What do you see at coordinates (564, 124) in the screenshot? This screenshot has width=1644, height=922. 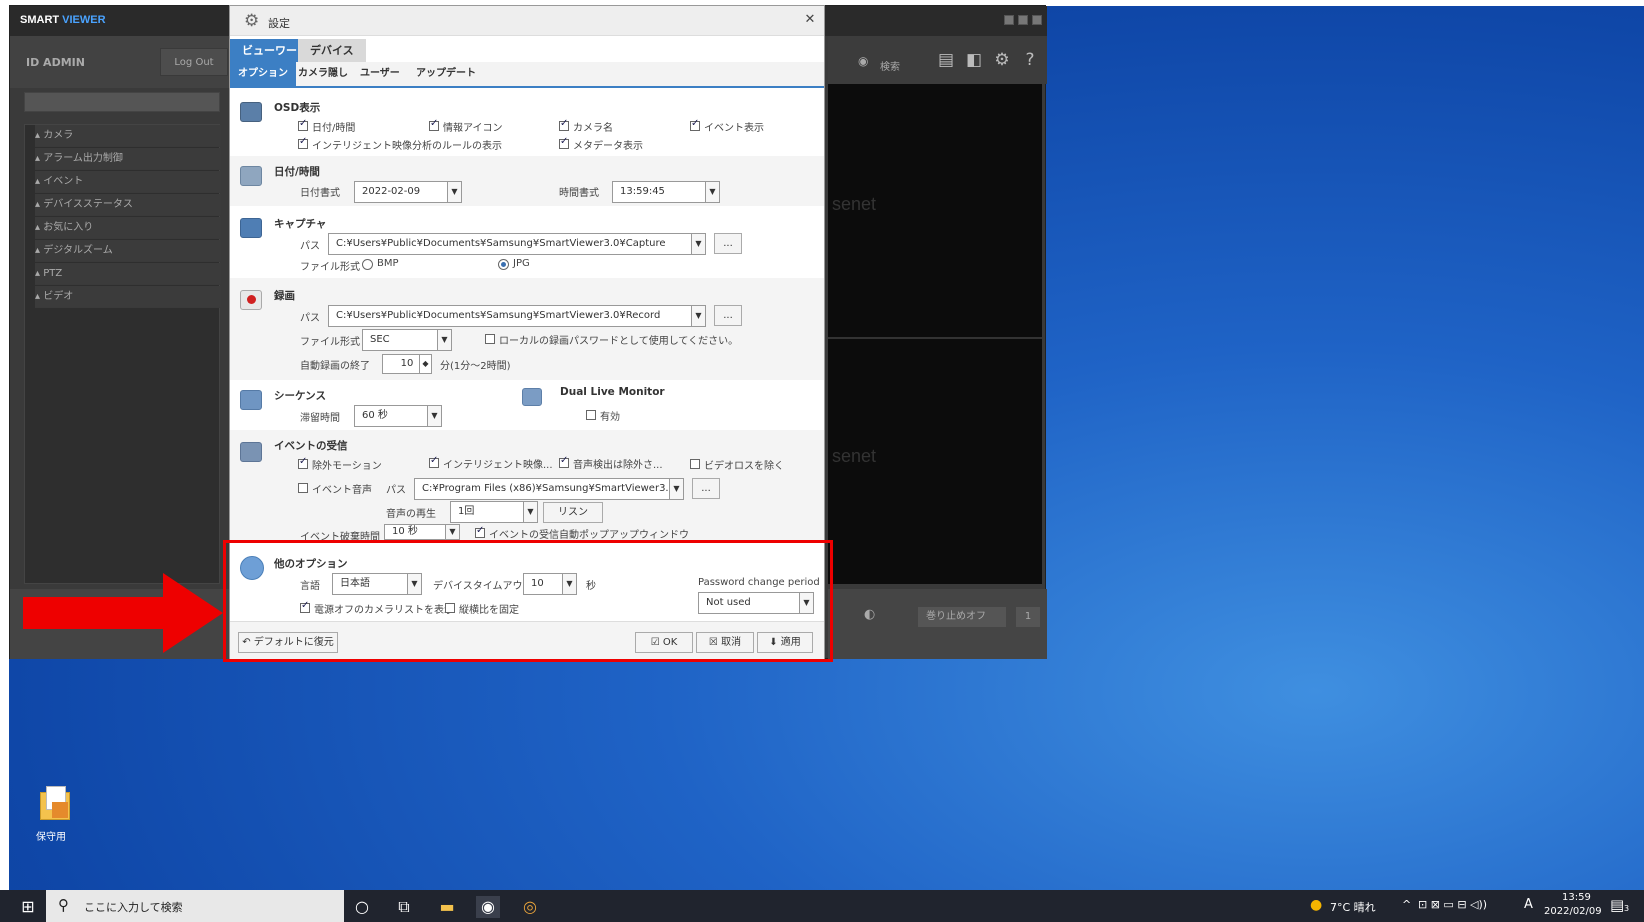 I see `osd-camera-name-checkbox` at bounding box center [564, 124].